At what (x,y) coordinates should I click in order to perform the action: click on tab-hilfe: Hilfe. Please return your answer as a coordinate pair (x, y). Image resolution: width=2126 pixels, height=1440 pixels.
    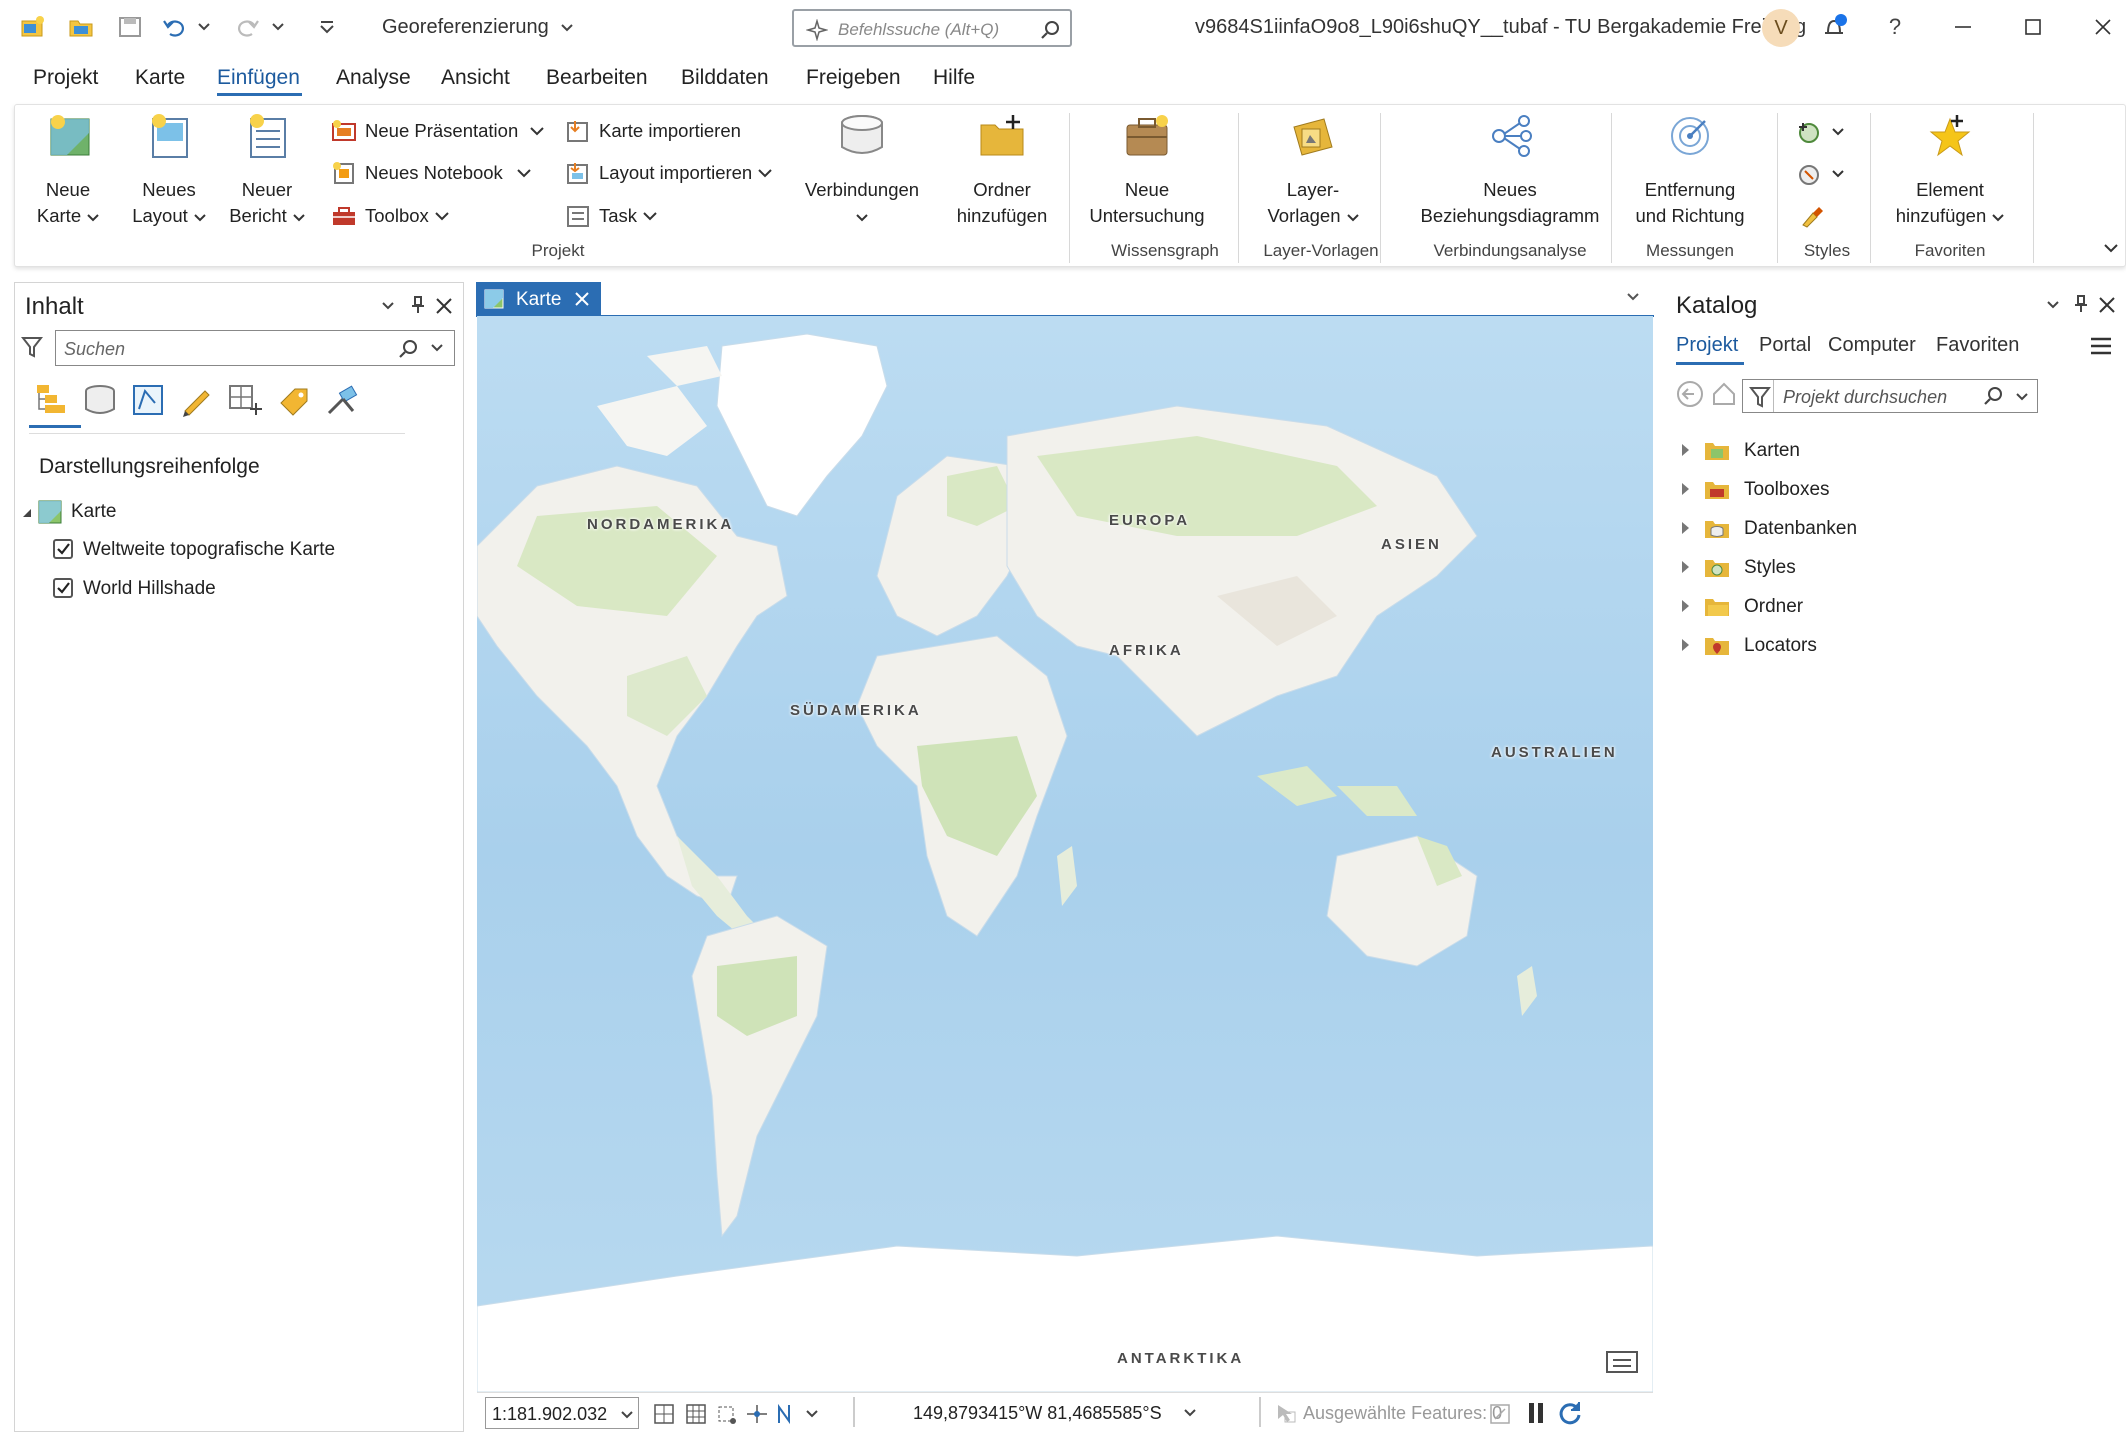
    Looking at the image, I should click on (954, 78).